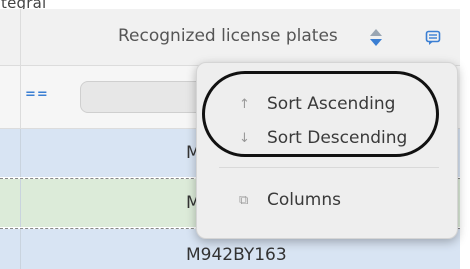 The image size is (470, 269). I want to click on plate-cell: M942BY163, so click(236, 255).